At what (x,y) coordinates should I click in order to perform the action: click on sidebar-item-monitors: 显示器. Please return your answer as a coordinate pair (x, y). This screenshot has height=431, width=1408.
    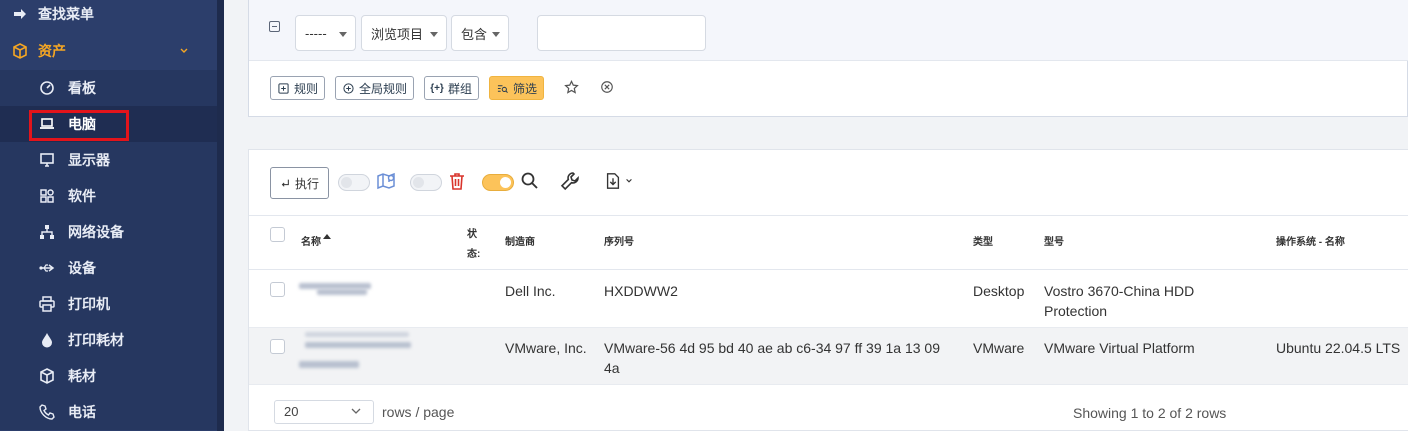
    Looking at the image, I should click on (108, 160).